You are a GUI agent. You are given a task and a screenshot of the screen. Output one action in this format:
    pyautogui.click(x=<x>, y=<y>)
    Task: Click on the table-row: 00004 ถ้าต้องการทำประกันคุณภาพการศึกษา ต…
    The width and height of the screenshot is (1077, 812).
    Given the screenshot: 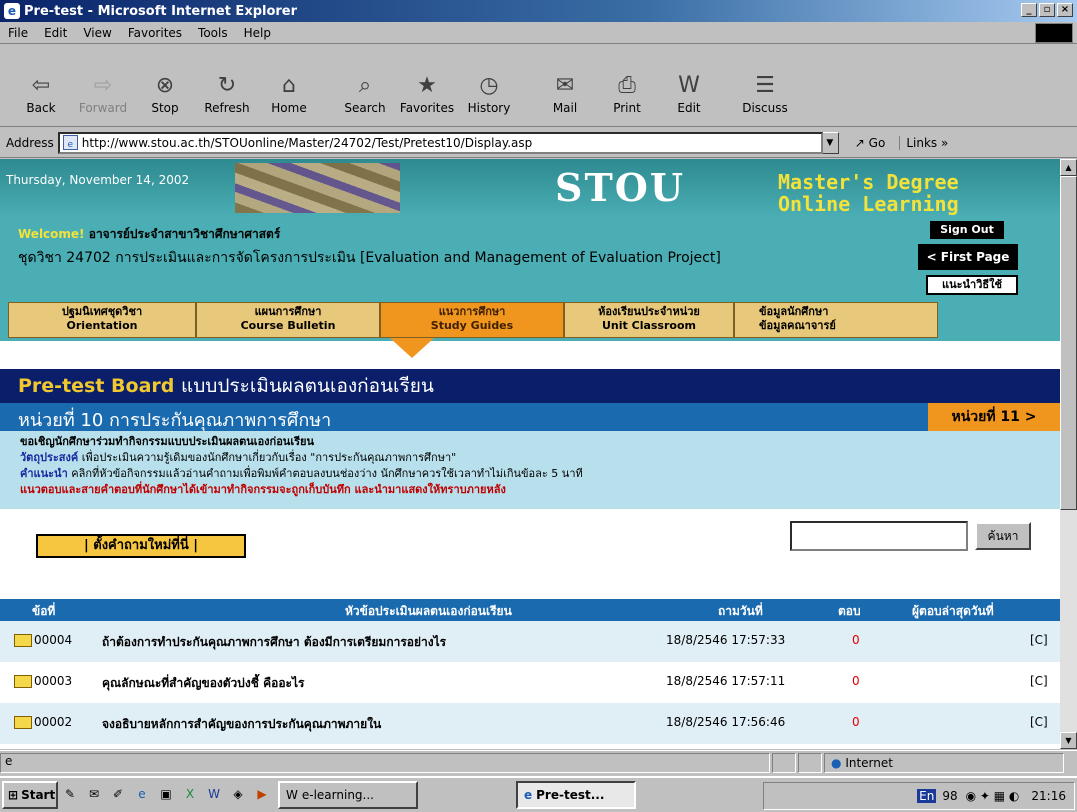 What is the action you would take?
    pyautogui.click(x=530, y=641)
    